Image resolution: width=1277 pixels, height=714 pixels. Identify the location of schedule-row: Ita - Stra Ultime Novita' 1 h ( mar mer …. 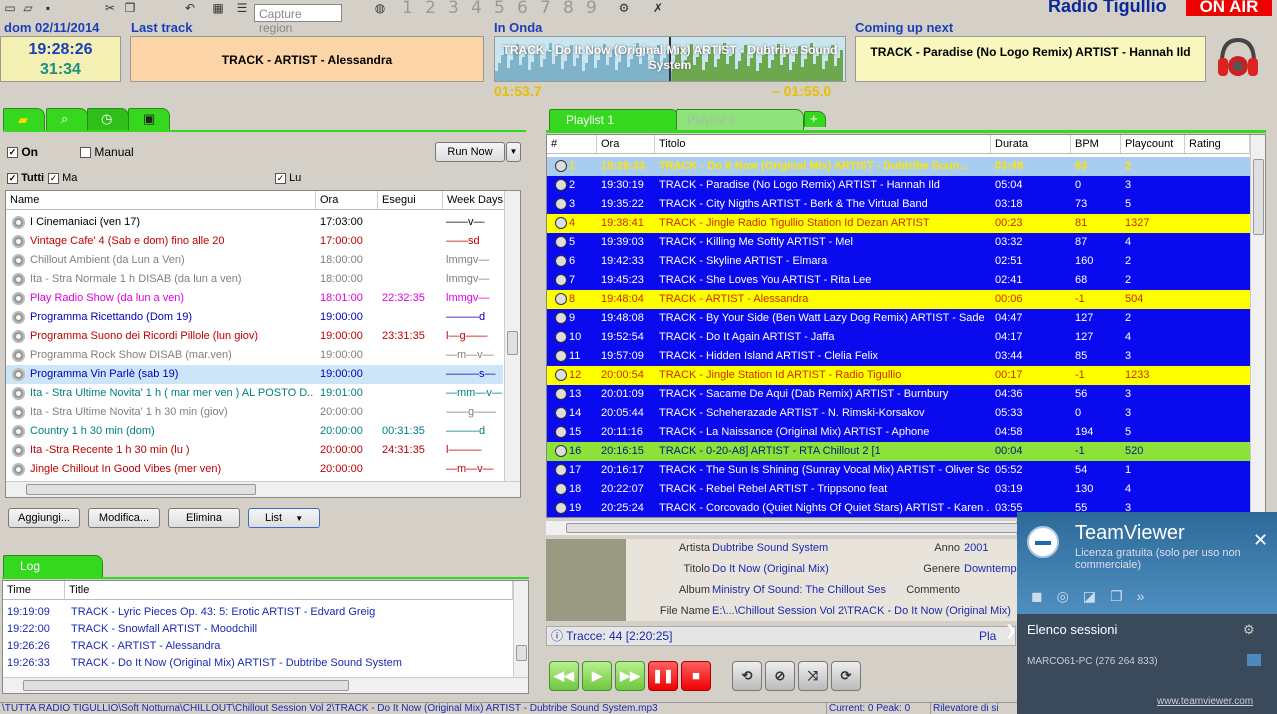
(254, 393).